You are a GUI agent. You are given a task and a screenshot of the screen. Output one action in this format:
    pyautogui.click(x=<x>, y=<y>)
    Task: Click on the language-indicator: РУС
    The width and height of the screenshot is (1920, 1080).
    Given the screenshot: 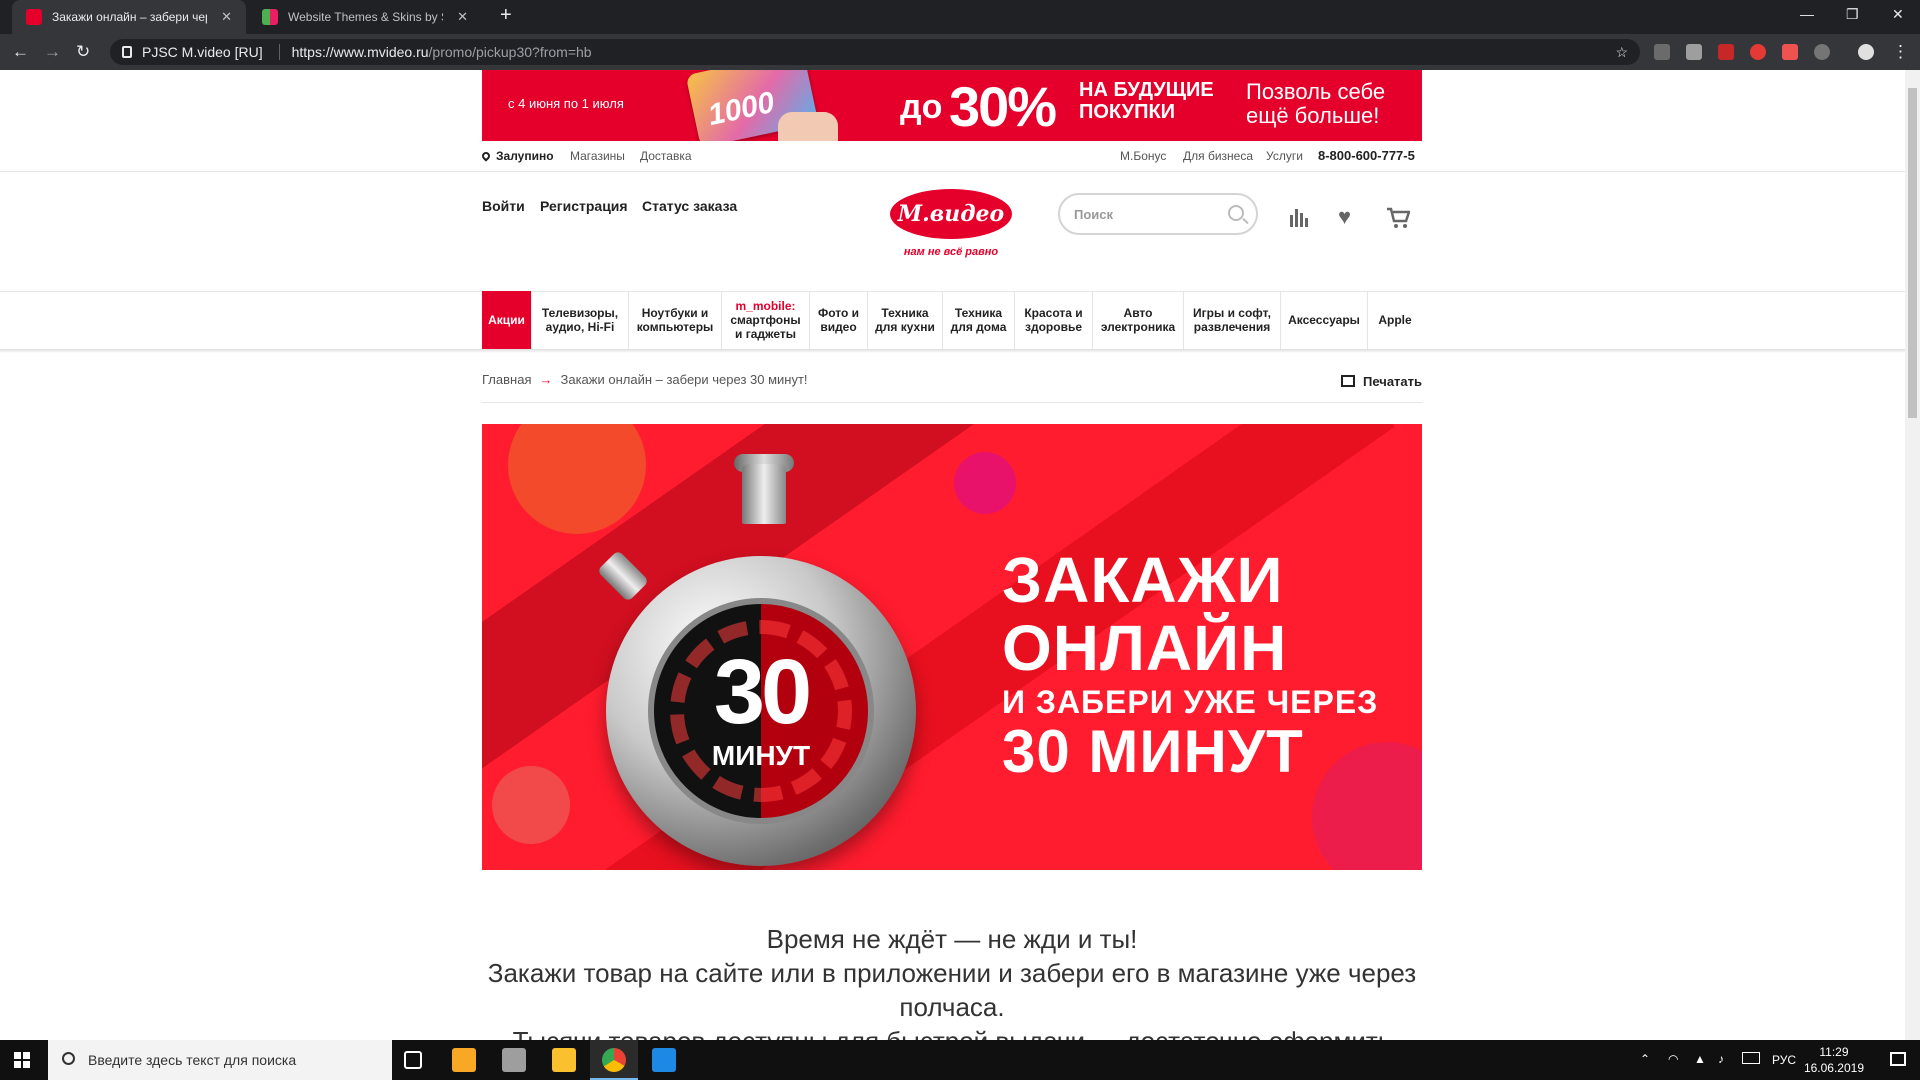 What is the action you would take?
    pyautogui.click(x=1784, y=1060)
    